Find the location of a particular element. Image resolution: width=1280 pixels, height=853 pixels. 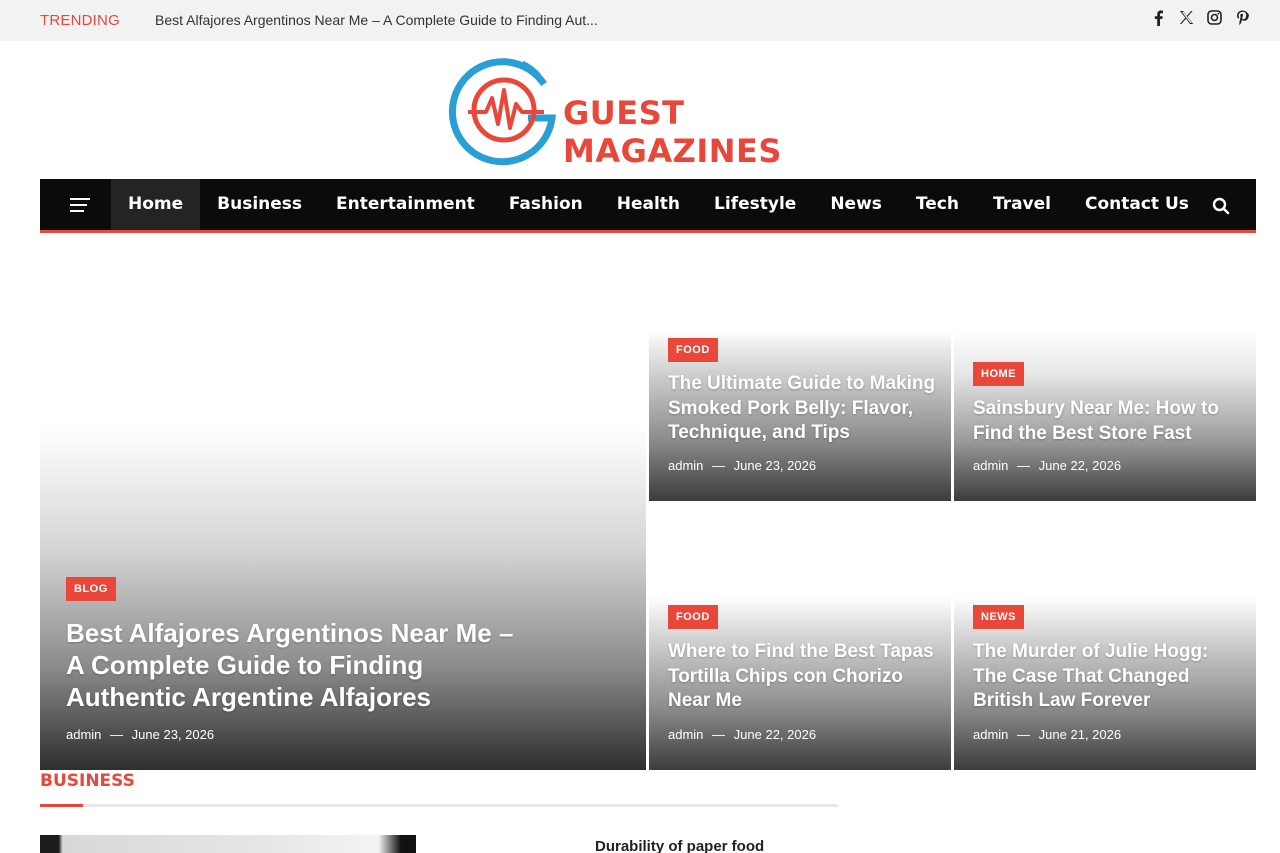

logo-text: GUEST MAGAZINES is located at coordinates (672, 132).